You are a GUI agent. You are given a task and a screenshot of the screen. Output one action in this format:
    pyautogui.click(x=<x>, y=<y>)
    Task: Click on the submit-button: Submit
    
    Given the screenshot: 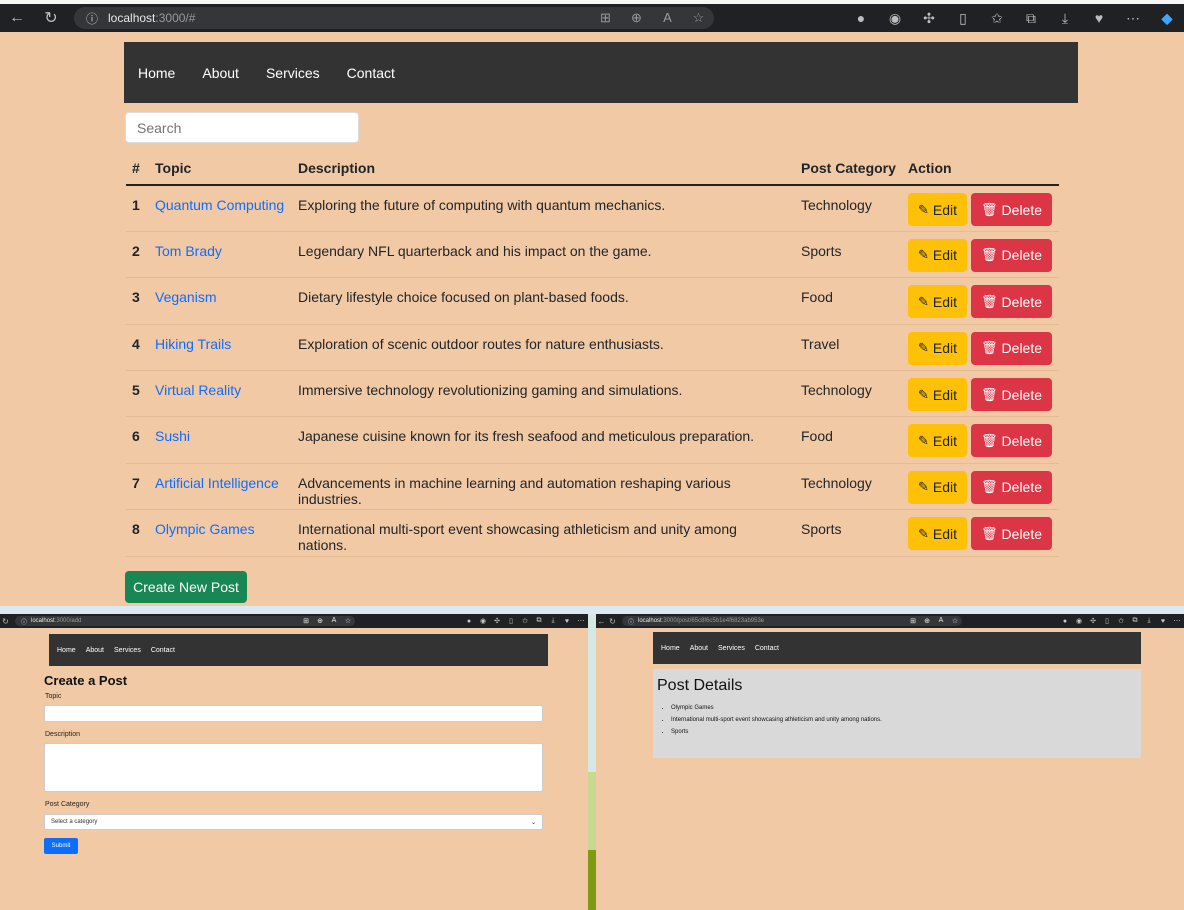 What is the action you would take?
    pyautogui.click(x=61, y=846)
    